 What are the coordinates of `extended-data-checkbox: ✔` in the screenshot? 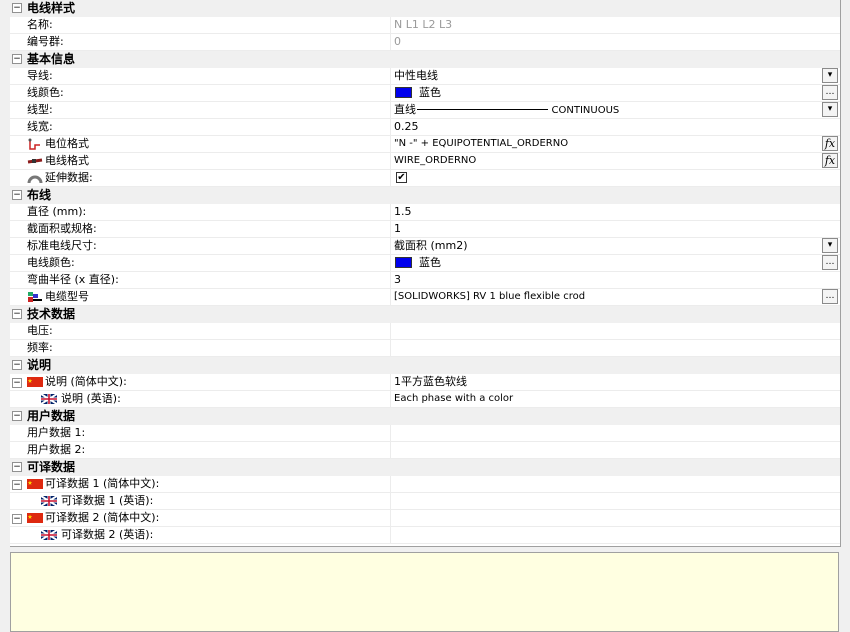 It's located at (401, 177).